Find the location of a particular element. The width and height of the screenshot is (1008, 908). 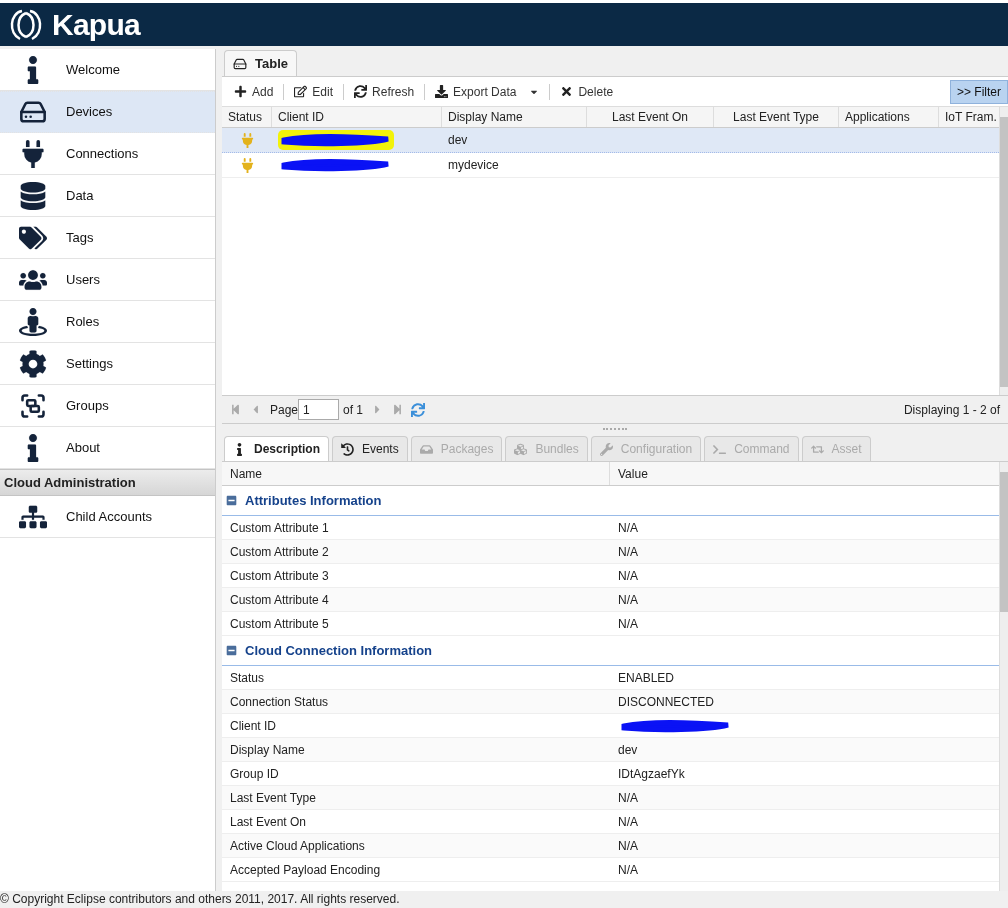

table-cell-text: Client ID is located at coordinates (253, 726).